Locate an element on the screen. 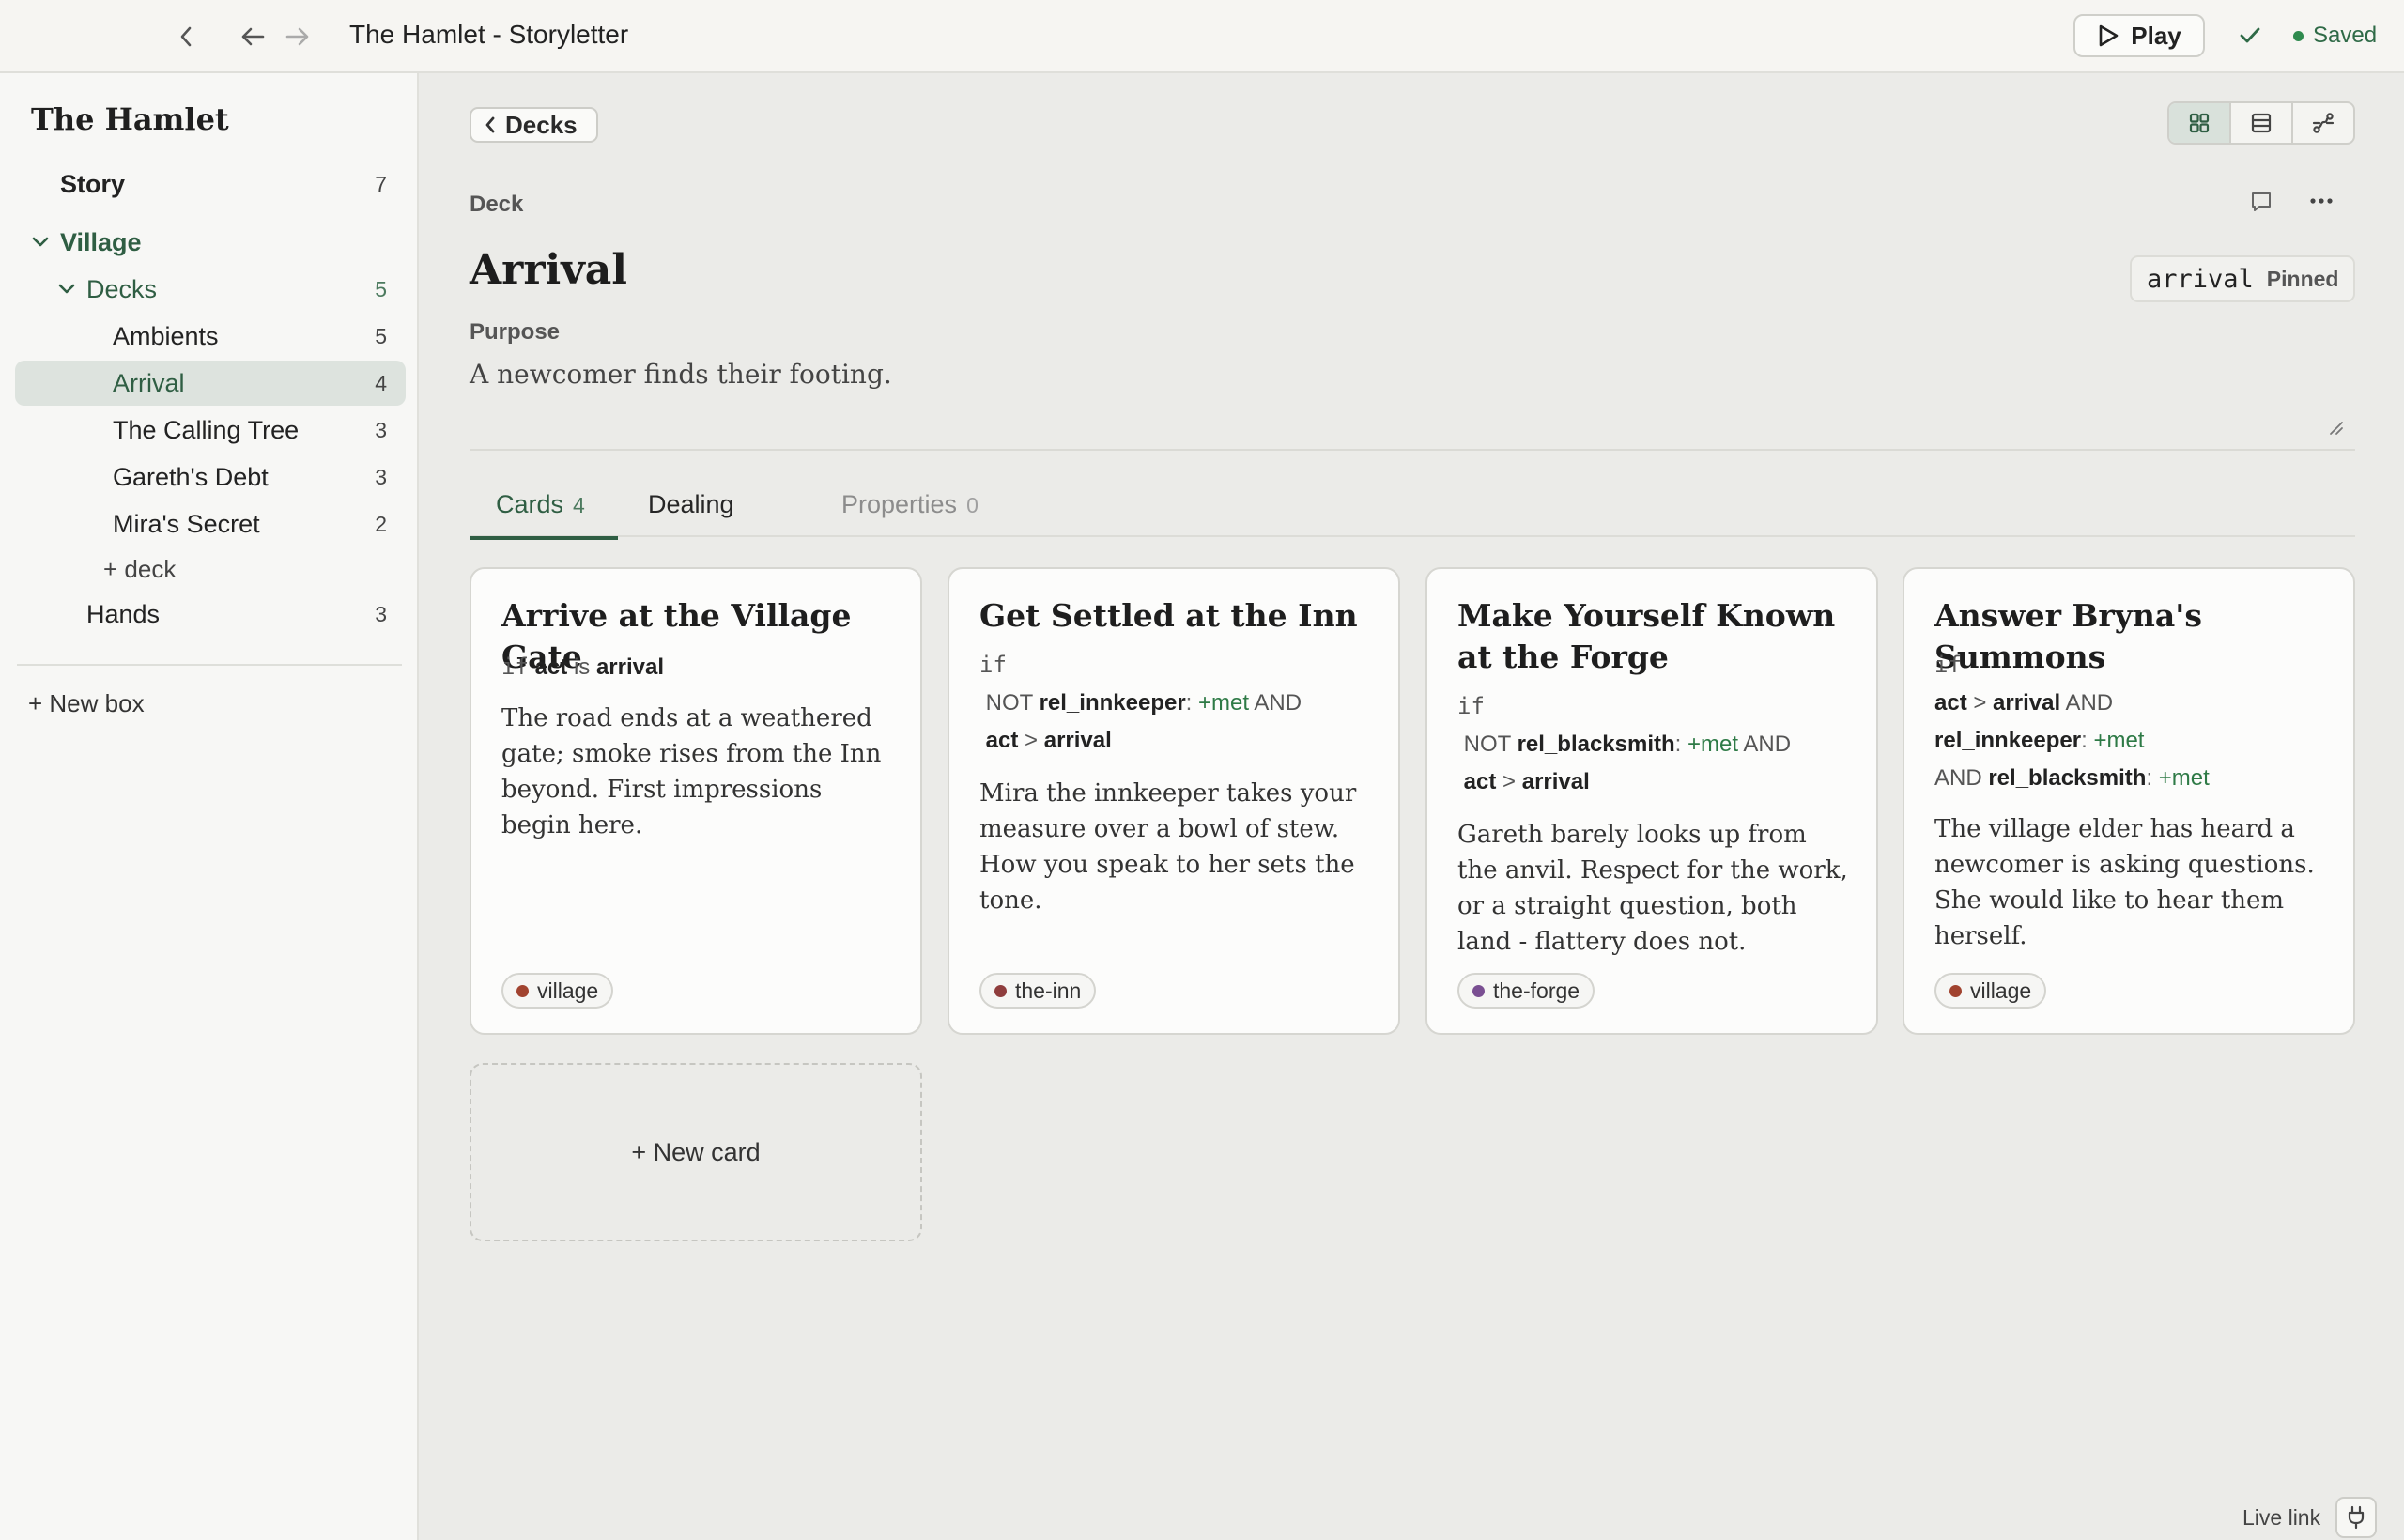 This screenshot has height=1540, width=2404. live-link: Live link is located at coordinates (2310, 1517).